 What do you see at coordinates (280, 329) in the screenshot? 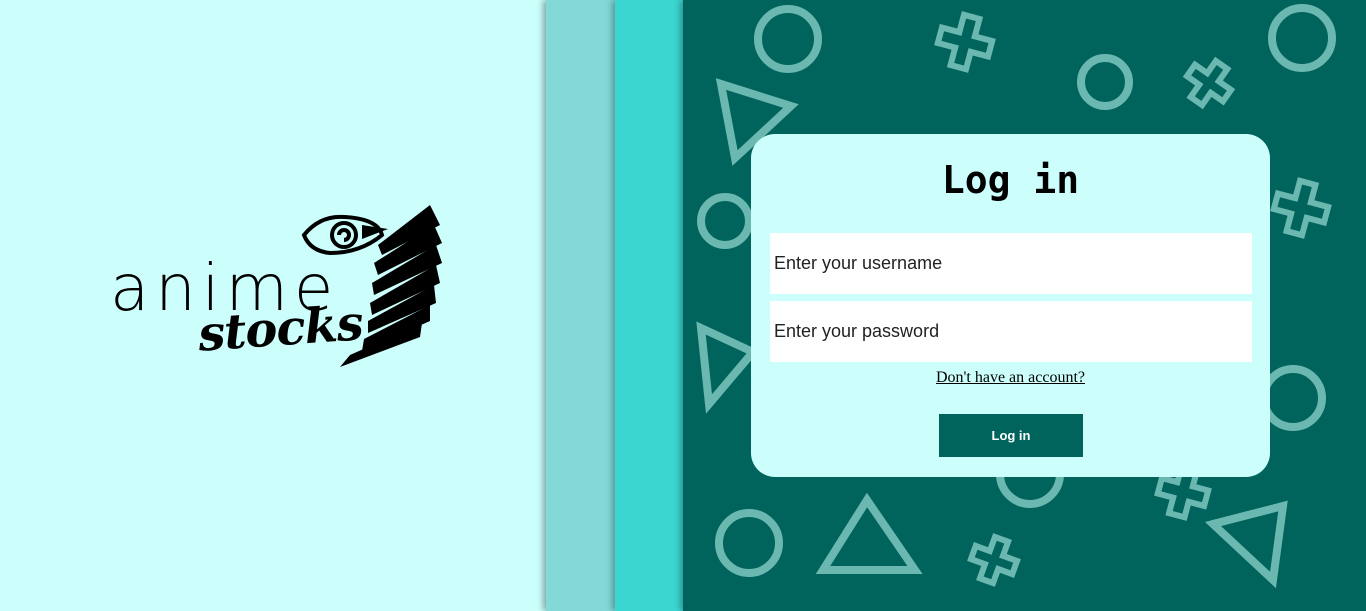
I see `logo-word-stocks: stocks` at bounding box center [280, 329].